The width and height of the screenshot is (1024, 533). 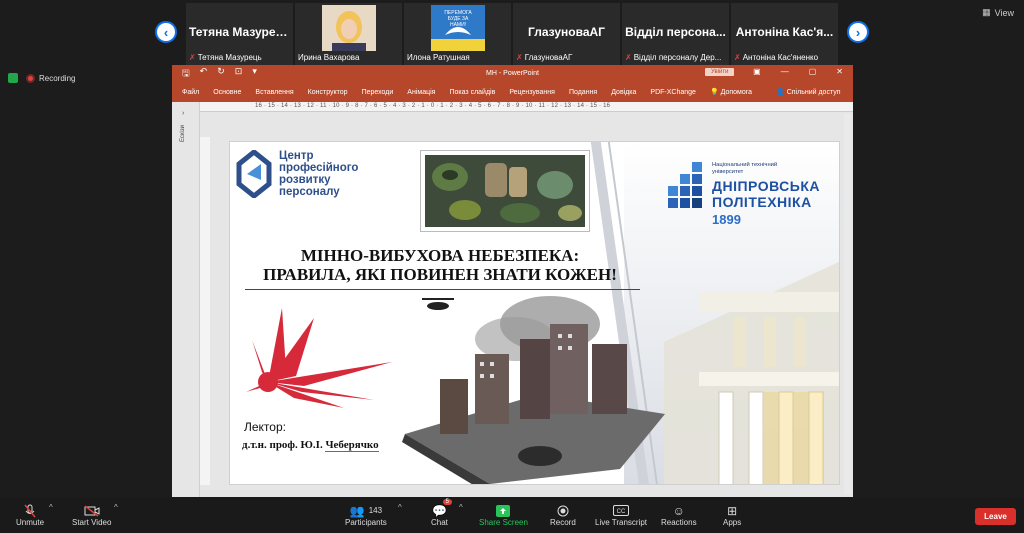 I want to click on chat-label: Chat, so click(x=439, y=522).